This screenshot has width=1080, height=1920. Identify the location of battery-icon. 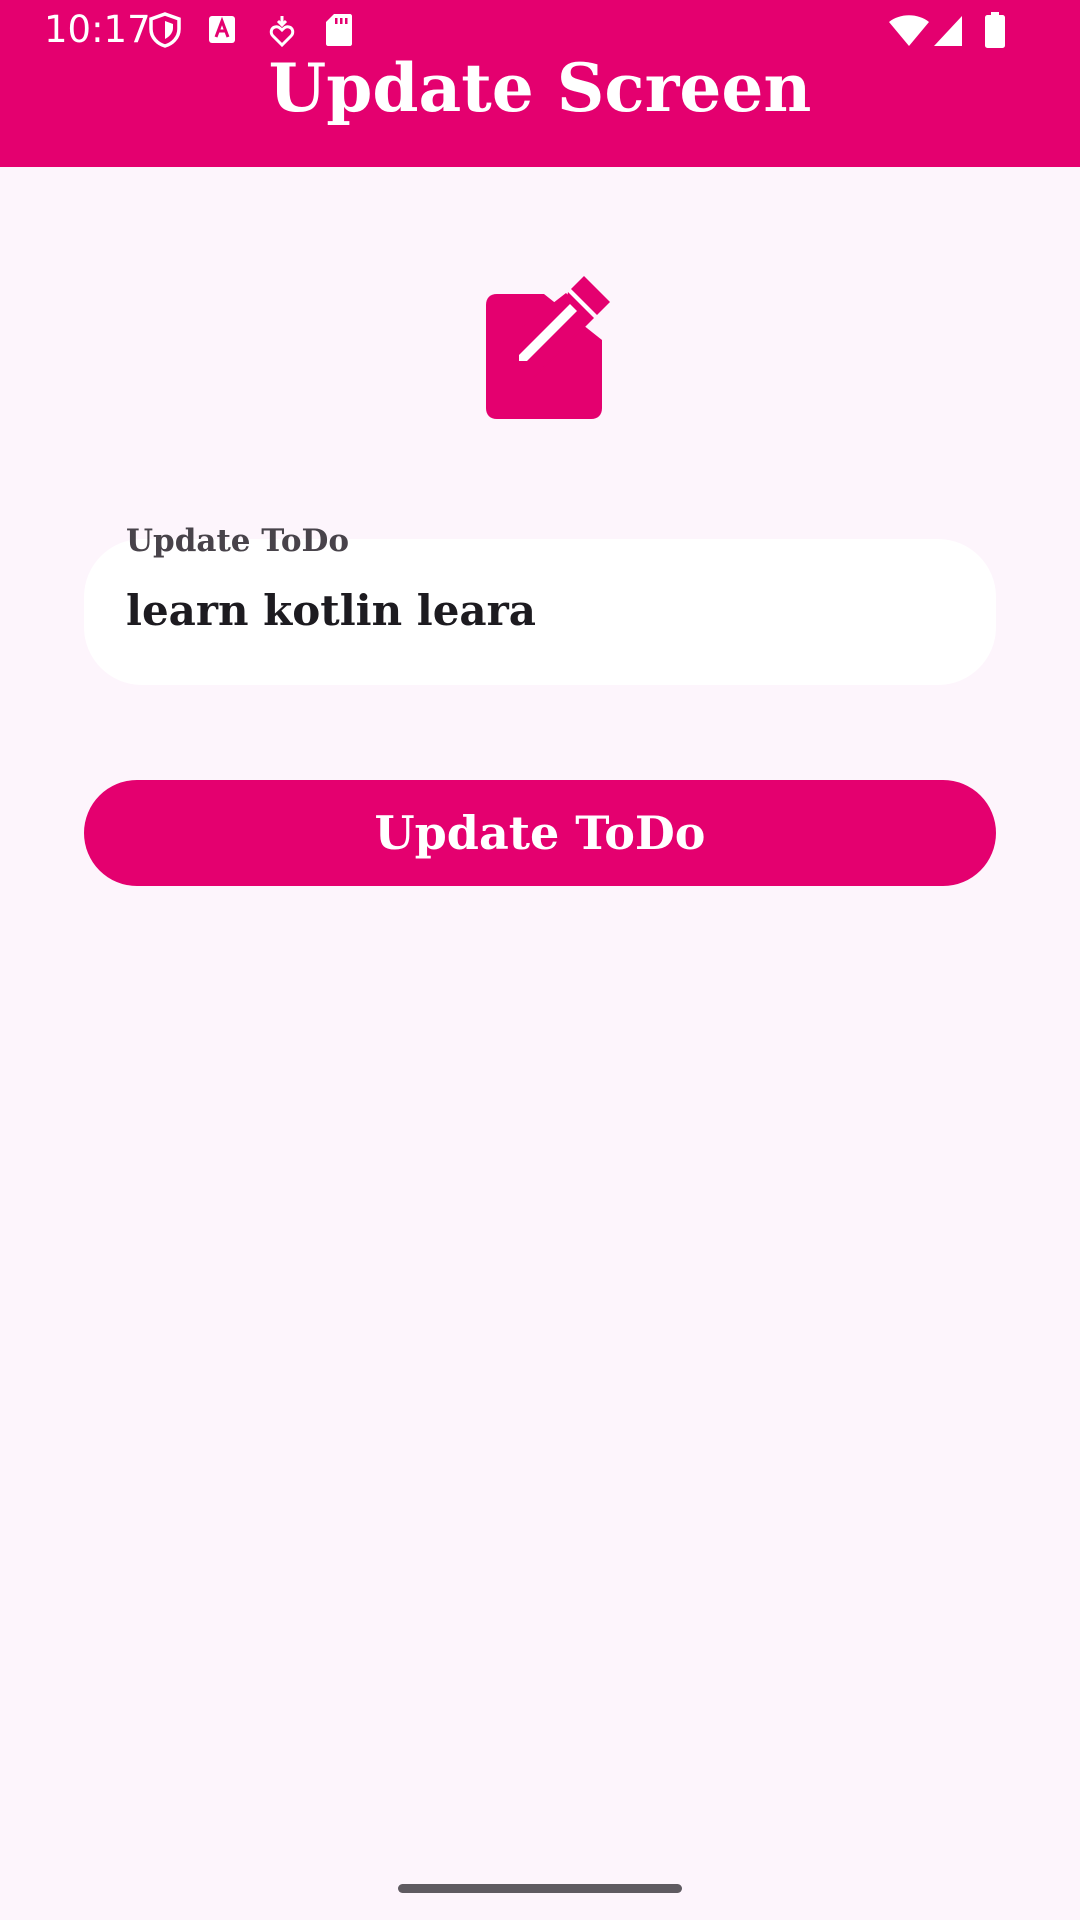
(995, 30).